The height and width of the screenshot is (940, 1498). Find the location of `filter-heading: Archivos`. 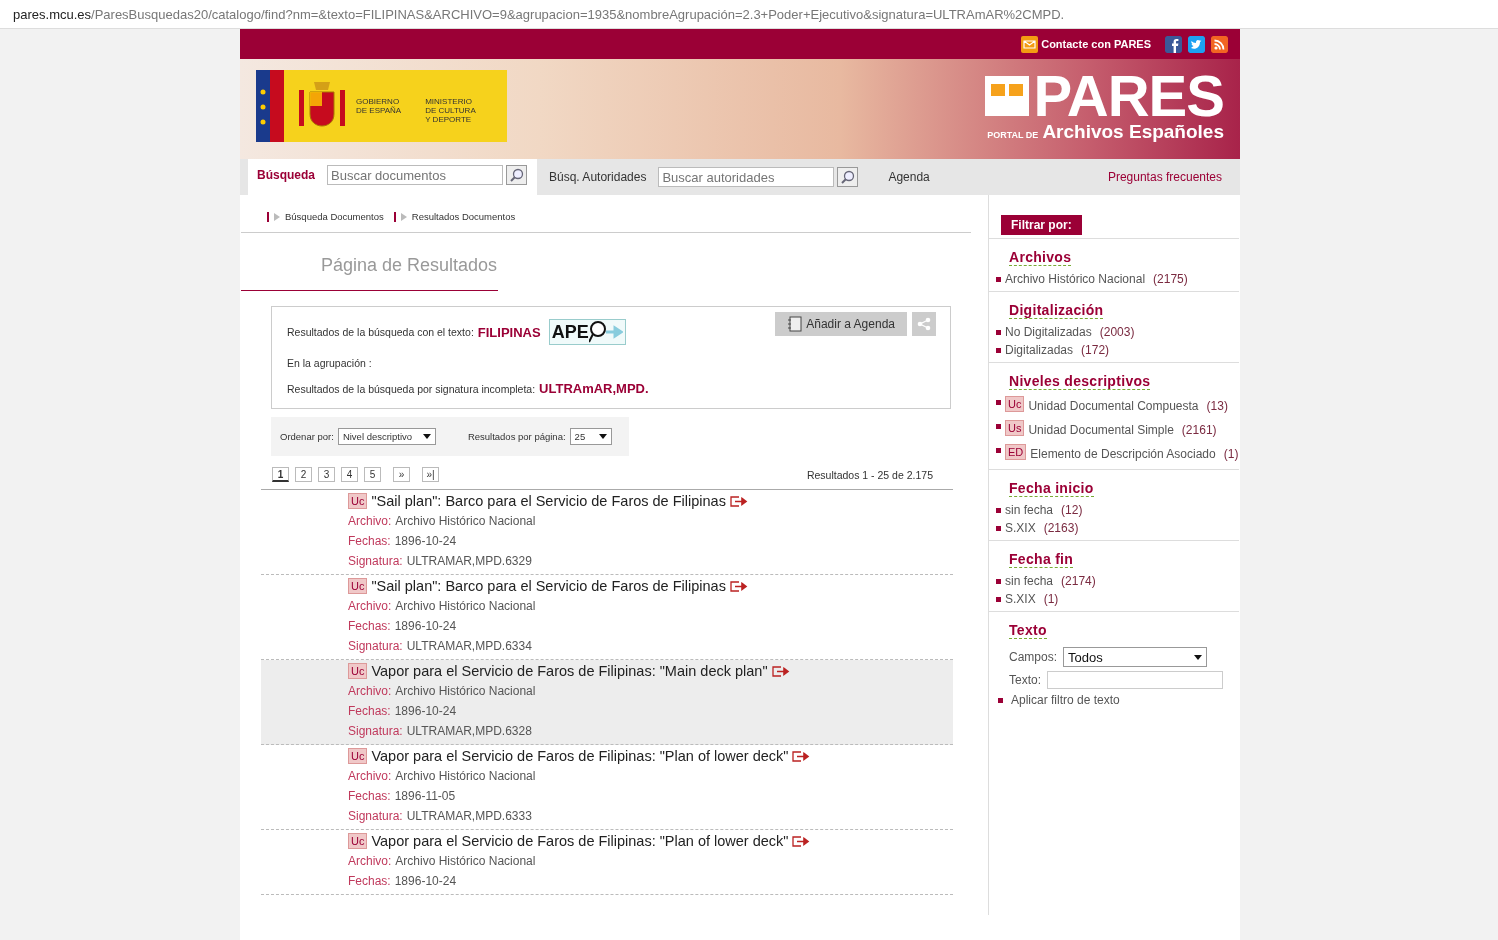

filter-heading: Archivos is located at coordinates (1040, 257).